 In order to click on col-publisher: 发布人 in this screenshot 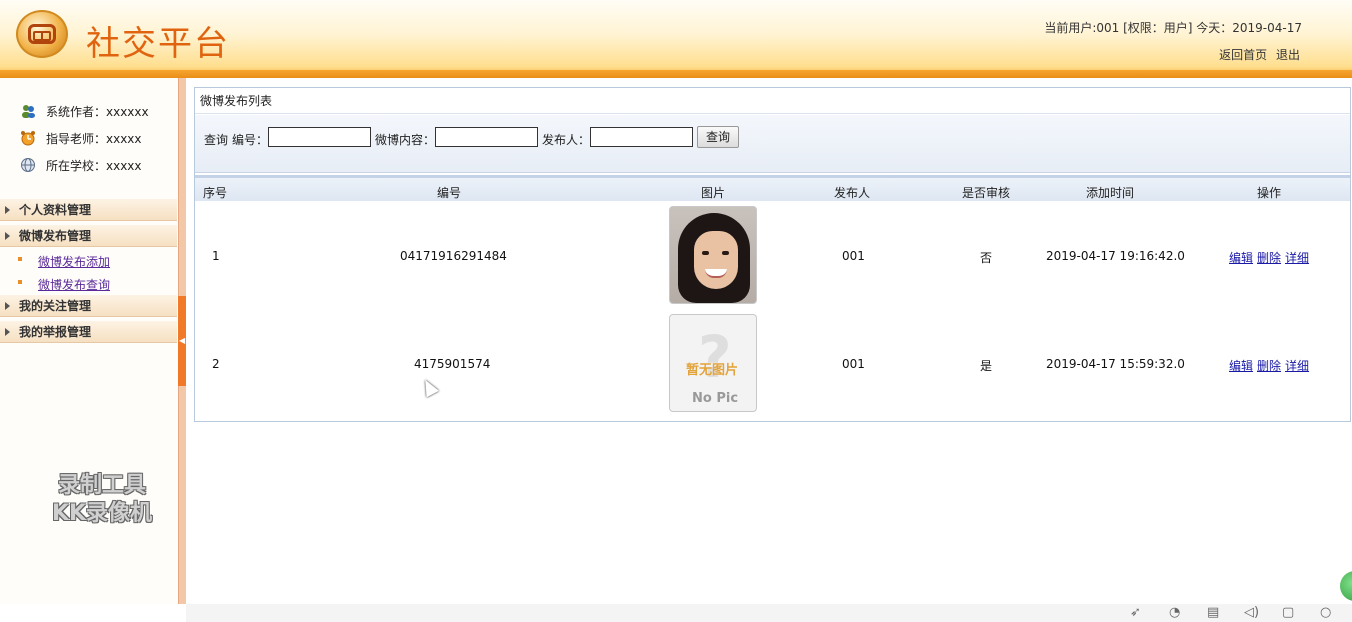, I will do `click(852, 193)`.